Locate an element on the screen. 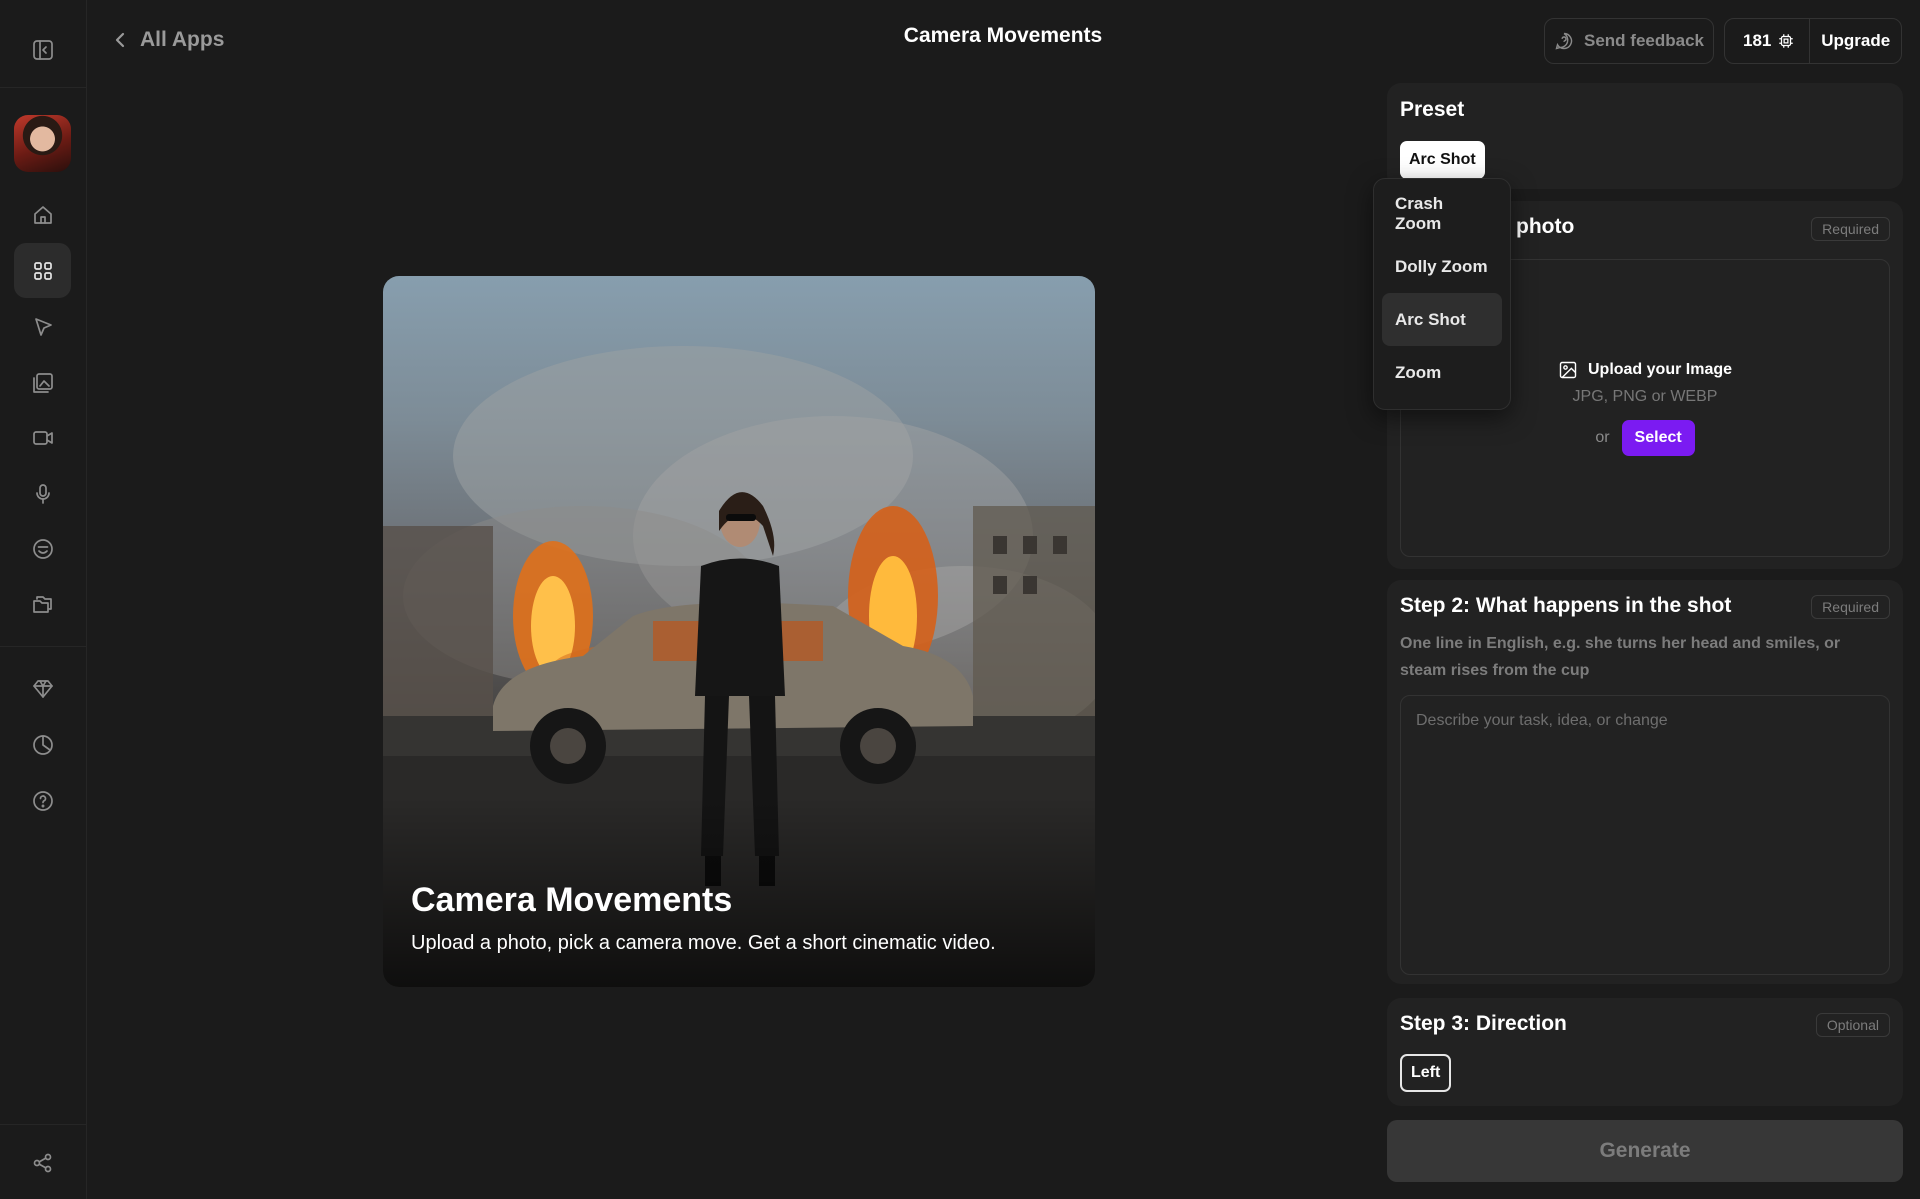 The height and width of the screenshot is (1199, 1920). credits-count: 181 is located at coordinates (1768, 41).